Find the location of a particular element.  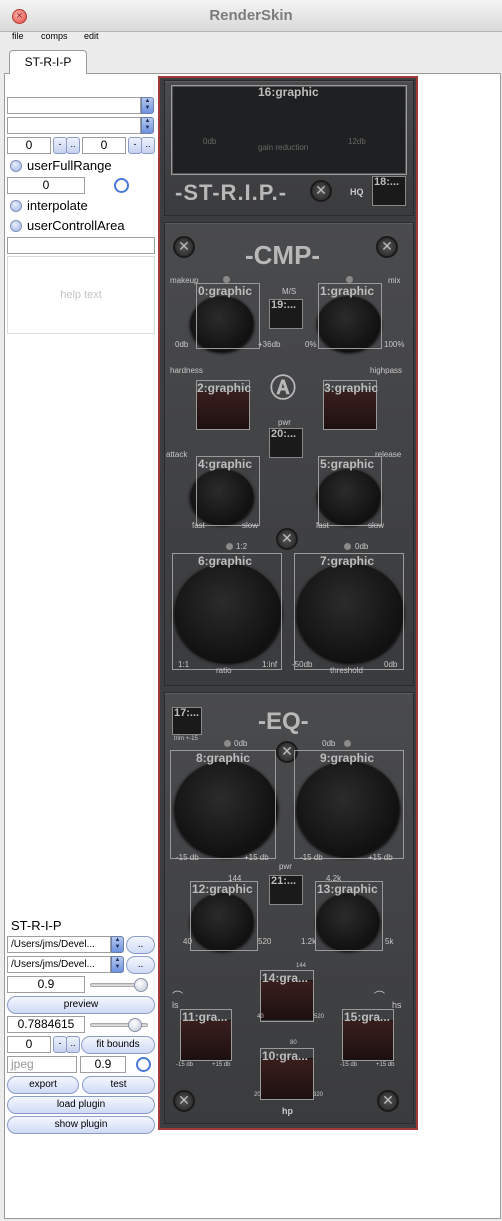

threshold-label: threshold is located at coordinates (346, 670).